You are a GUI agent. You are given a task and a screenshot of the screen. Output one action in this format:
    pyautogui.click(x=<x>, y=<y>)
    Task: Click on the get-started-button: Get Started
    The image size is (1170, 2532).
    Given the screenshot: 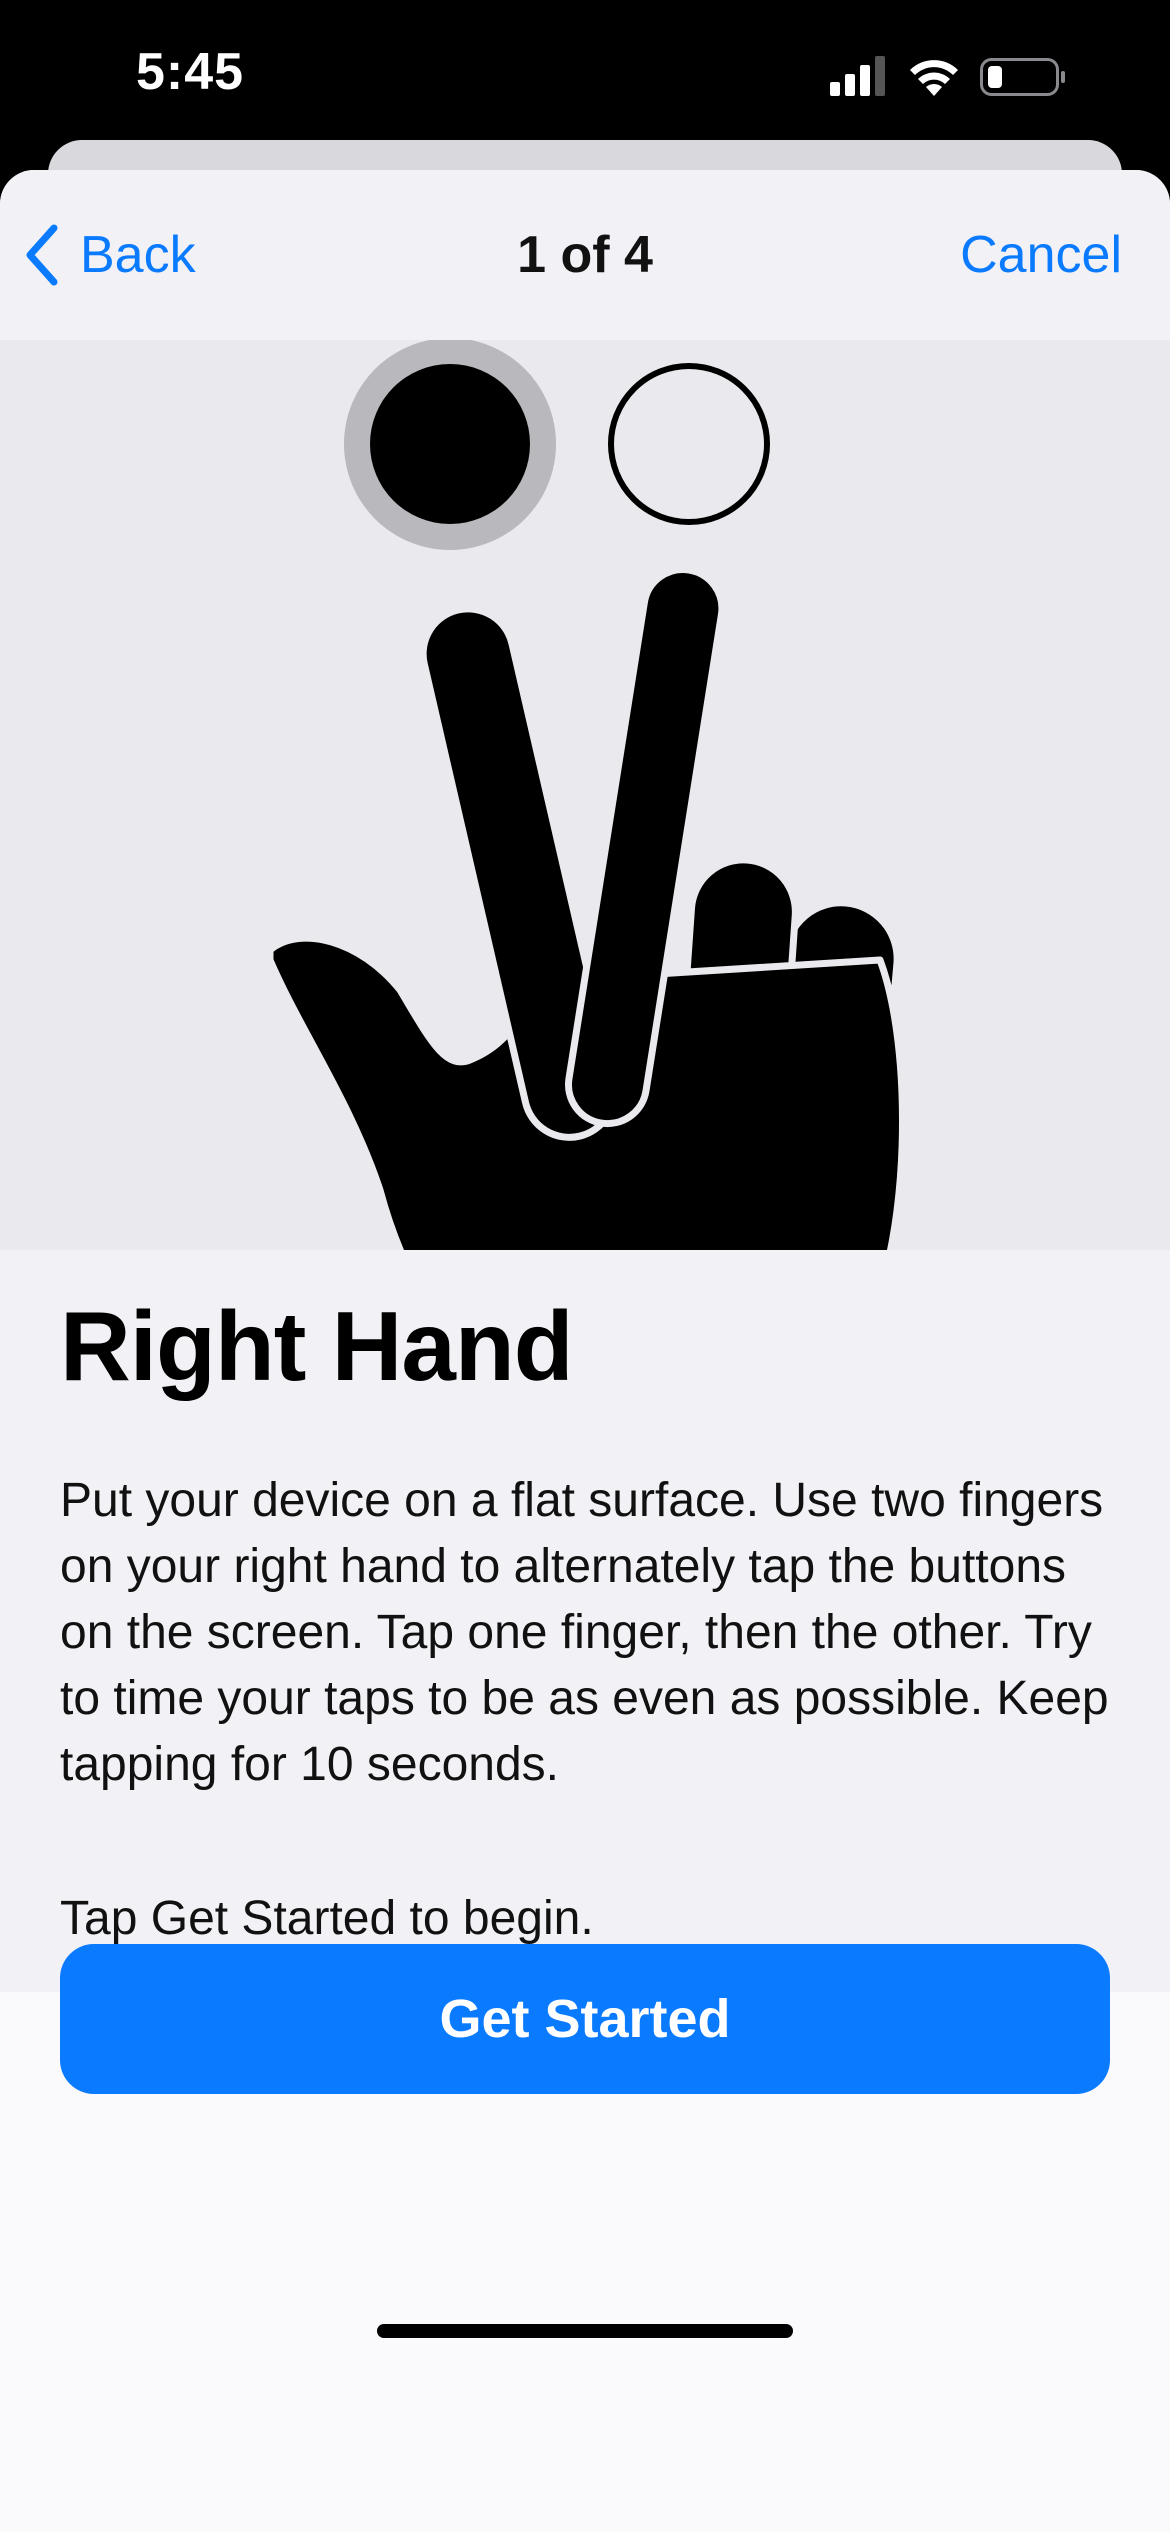 What is the action you would take?
    pyautogui.click(x=585, y=2019)
    